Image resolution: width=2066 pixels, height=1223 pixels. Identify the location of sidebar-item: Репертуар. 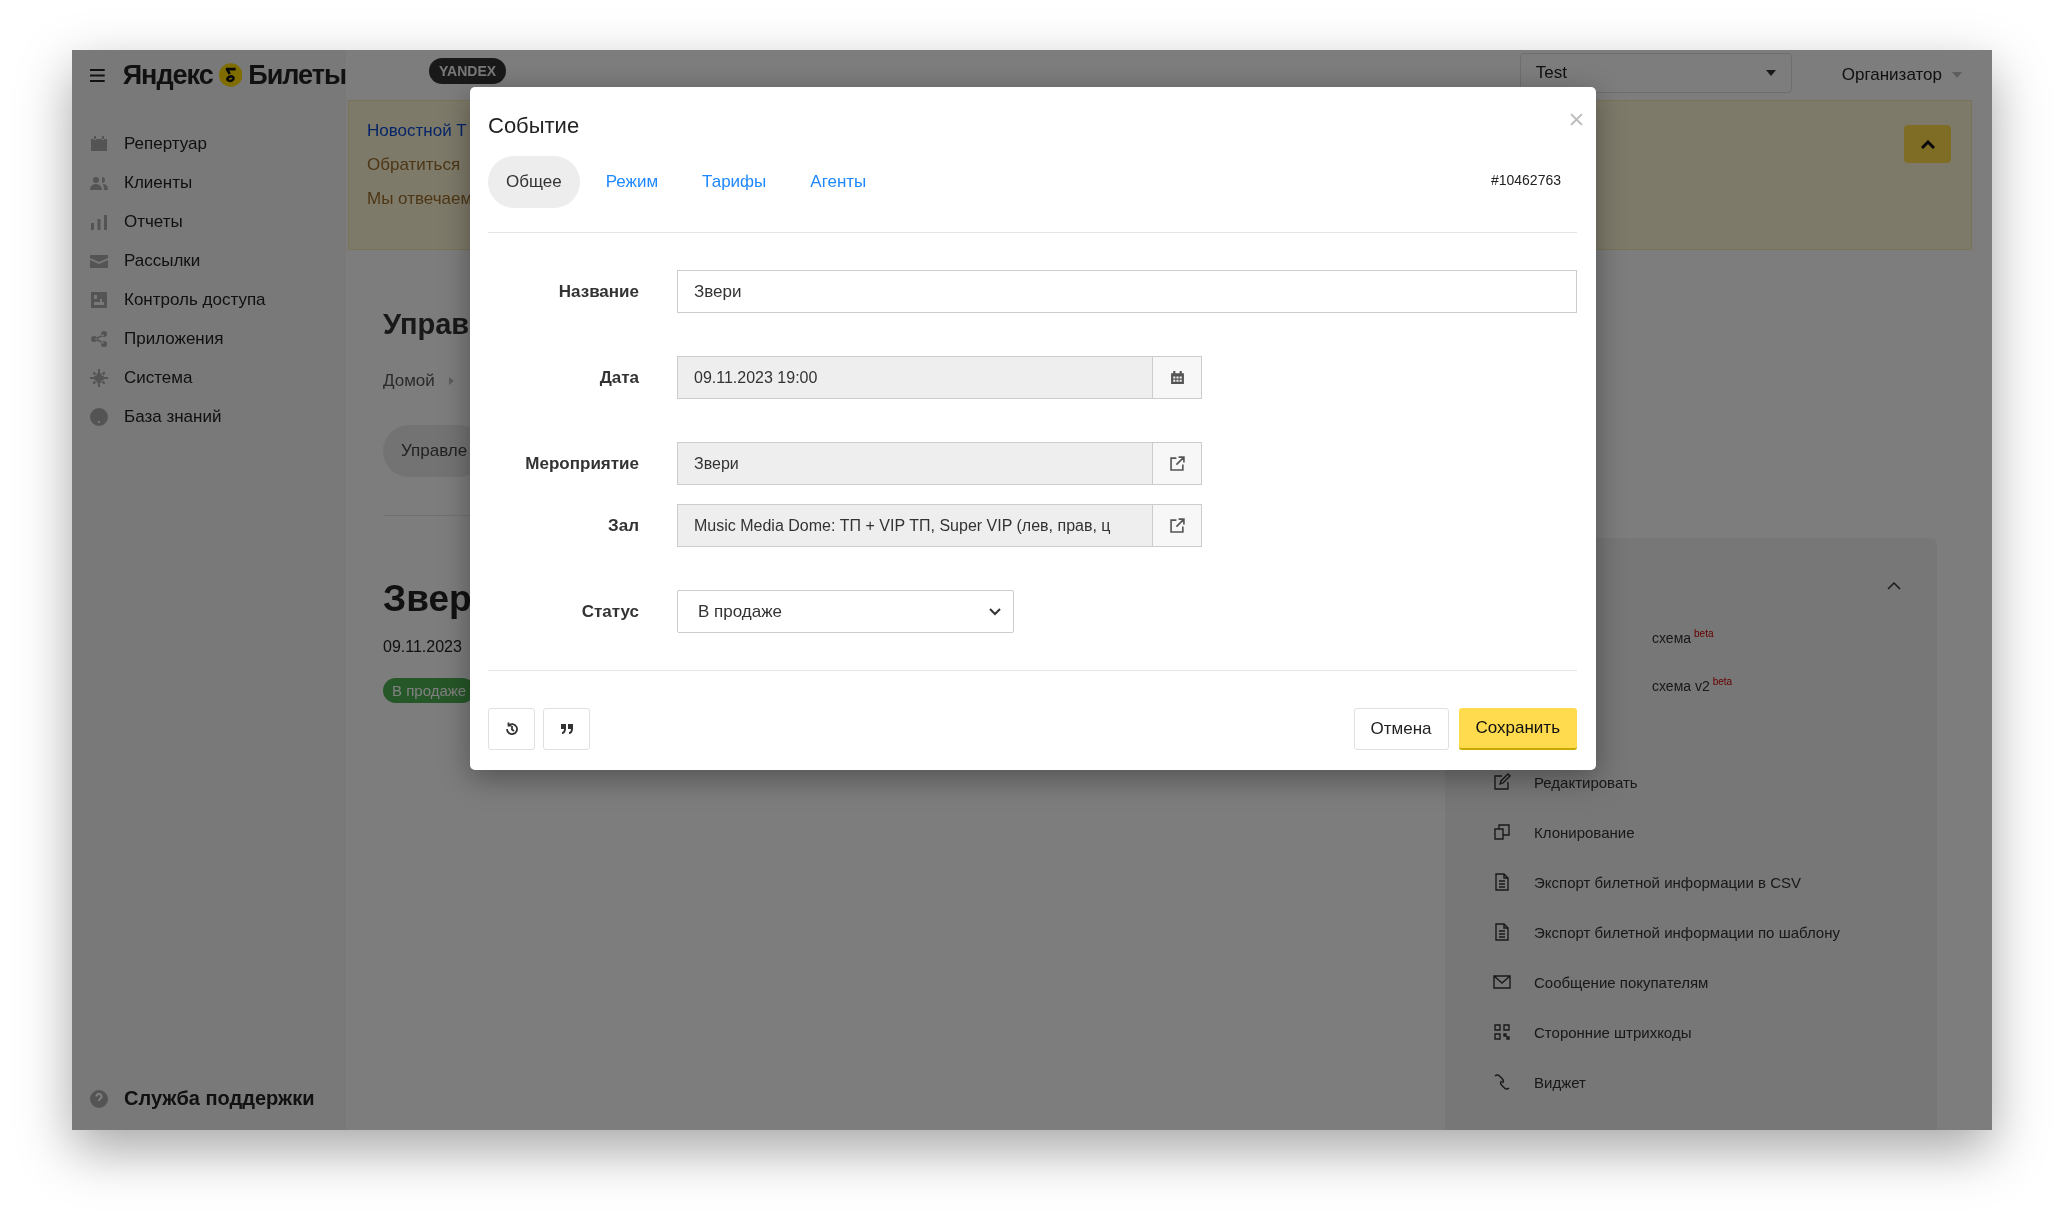
(209, 143).